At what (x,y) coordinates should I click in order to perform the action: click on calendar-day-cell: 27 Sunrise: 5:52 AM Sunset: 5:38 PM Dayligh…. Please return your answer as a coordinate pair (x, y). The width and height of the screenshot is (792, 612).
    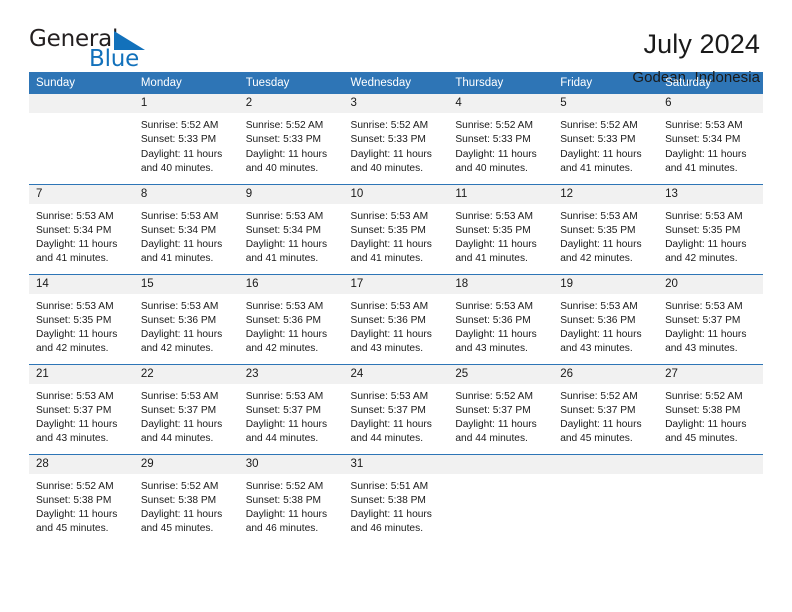
    Looking at the image, I should click on (710, 408).